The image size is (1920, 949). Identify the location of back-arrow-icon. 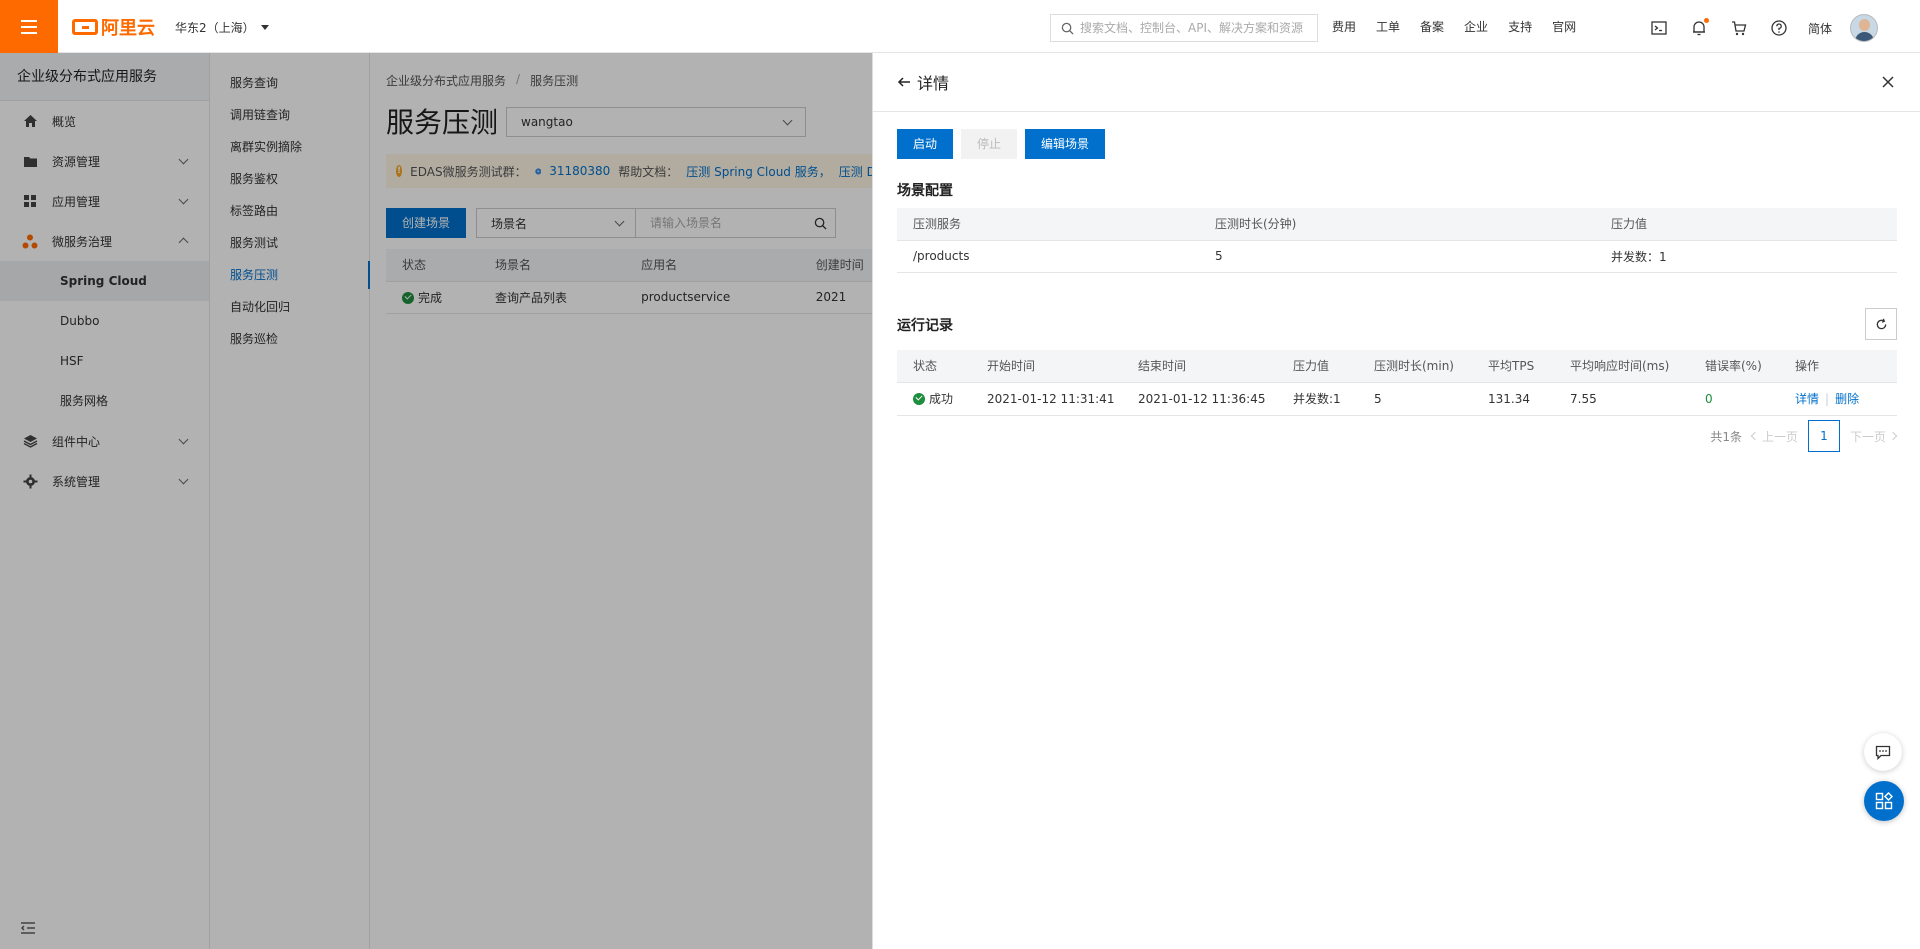
(904, 82).